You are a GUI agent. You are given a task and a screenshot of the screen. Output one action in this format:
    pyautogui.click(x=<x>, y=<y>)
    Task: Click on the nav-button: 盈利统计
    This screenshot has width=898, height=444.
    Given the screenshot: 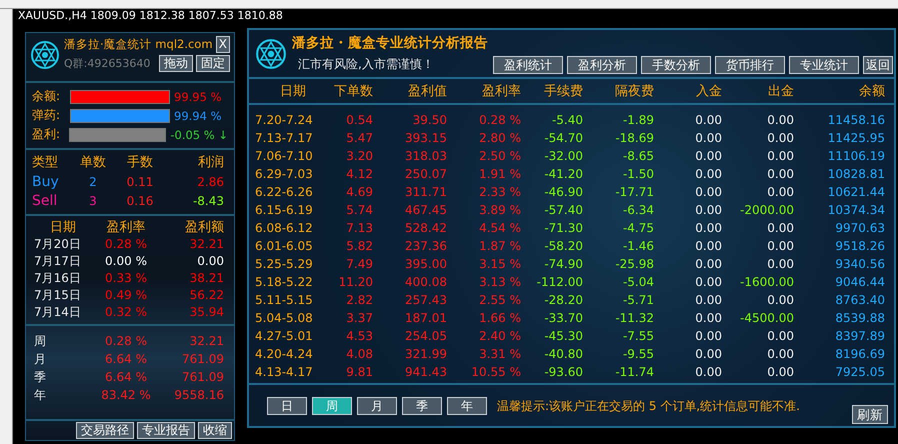 What is the action you would take?
    pyautogui.click(x=528, y=65)
    